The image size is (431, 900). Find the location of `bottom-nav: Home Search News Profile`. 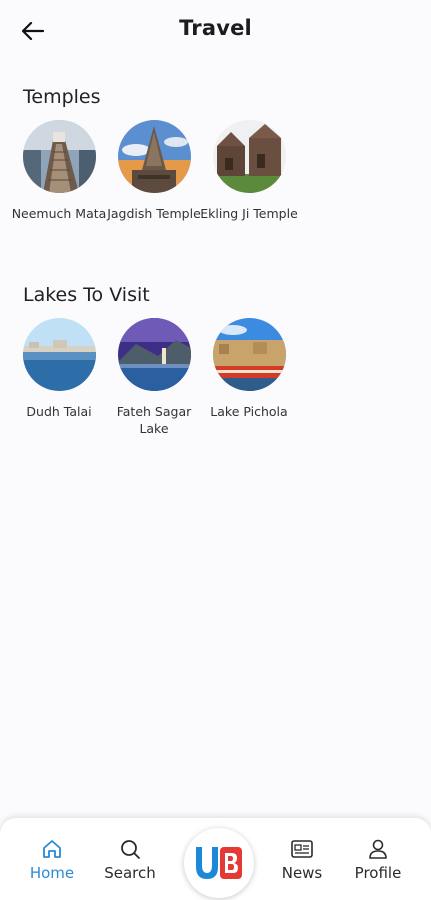

bottom-nav: Home Search News Profile is located at coordinates (215, 859).